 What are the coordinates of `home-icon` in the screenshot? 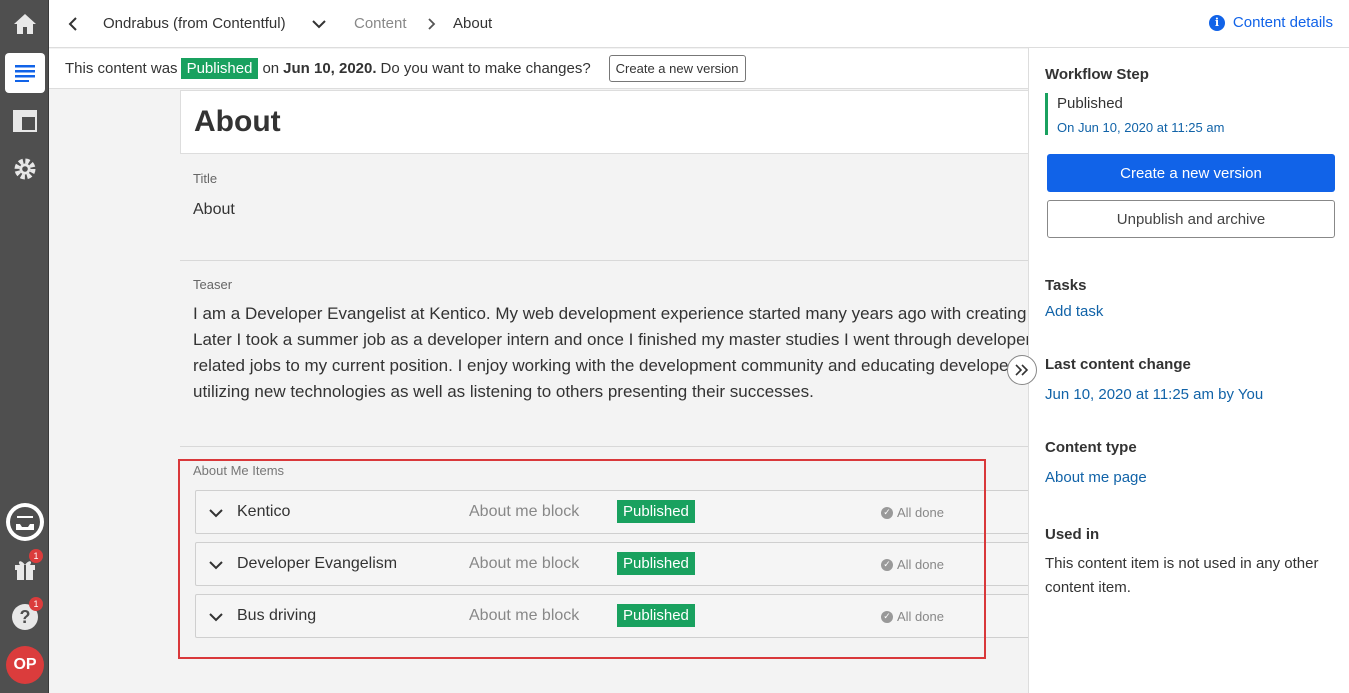 It's located at (25, 24).